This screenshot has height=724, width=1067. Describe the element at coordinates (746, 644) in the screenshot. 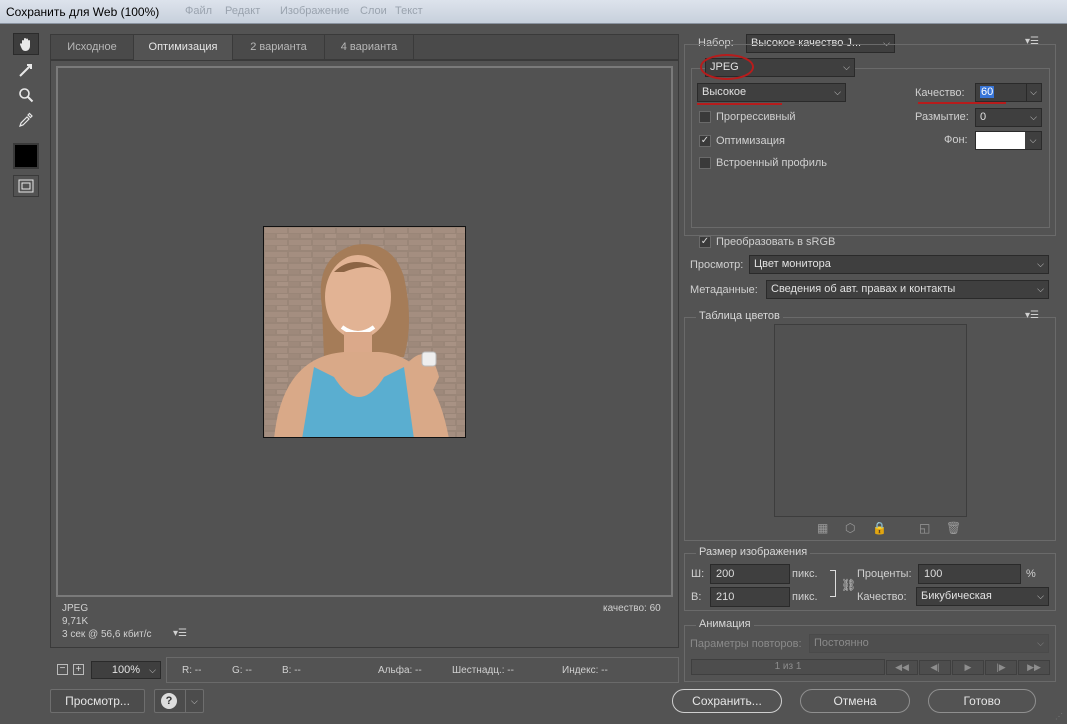

I see `loop-label: Параметры повторов:` at that location.